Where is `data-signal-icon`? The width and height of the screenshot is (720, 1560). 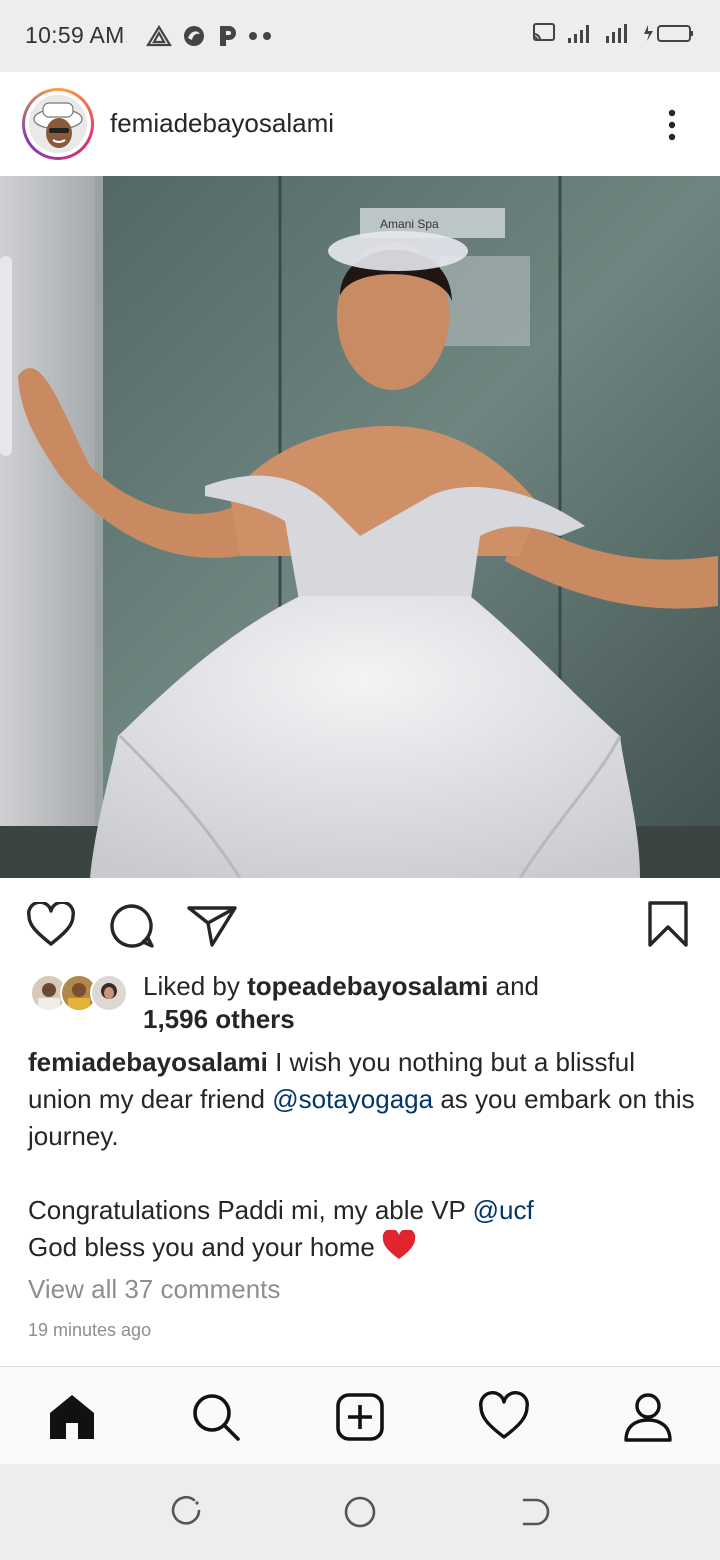
data-signal-icon is located at coordinates (616, 33).